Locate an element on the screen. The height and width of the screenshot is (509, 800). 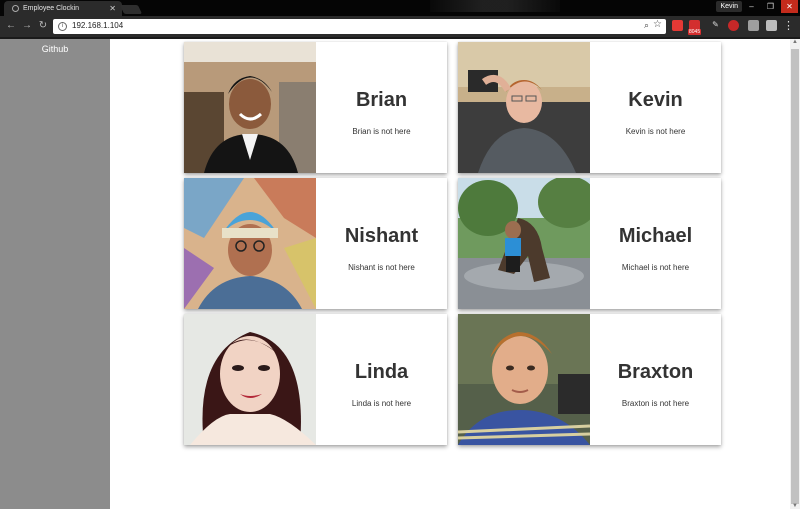
employee-name: Nishant is located at coordinates (381, 236).